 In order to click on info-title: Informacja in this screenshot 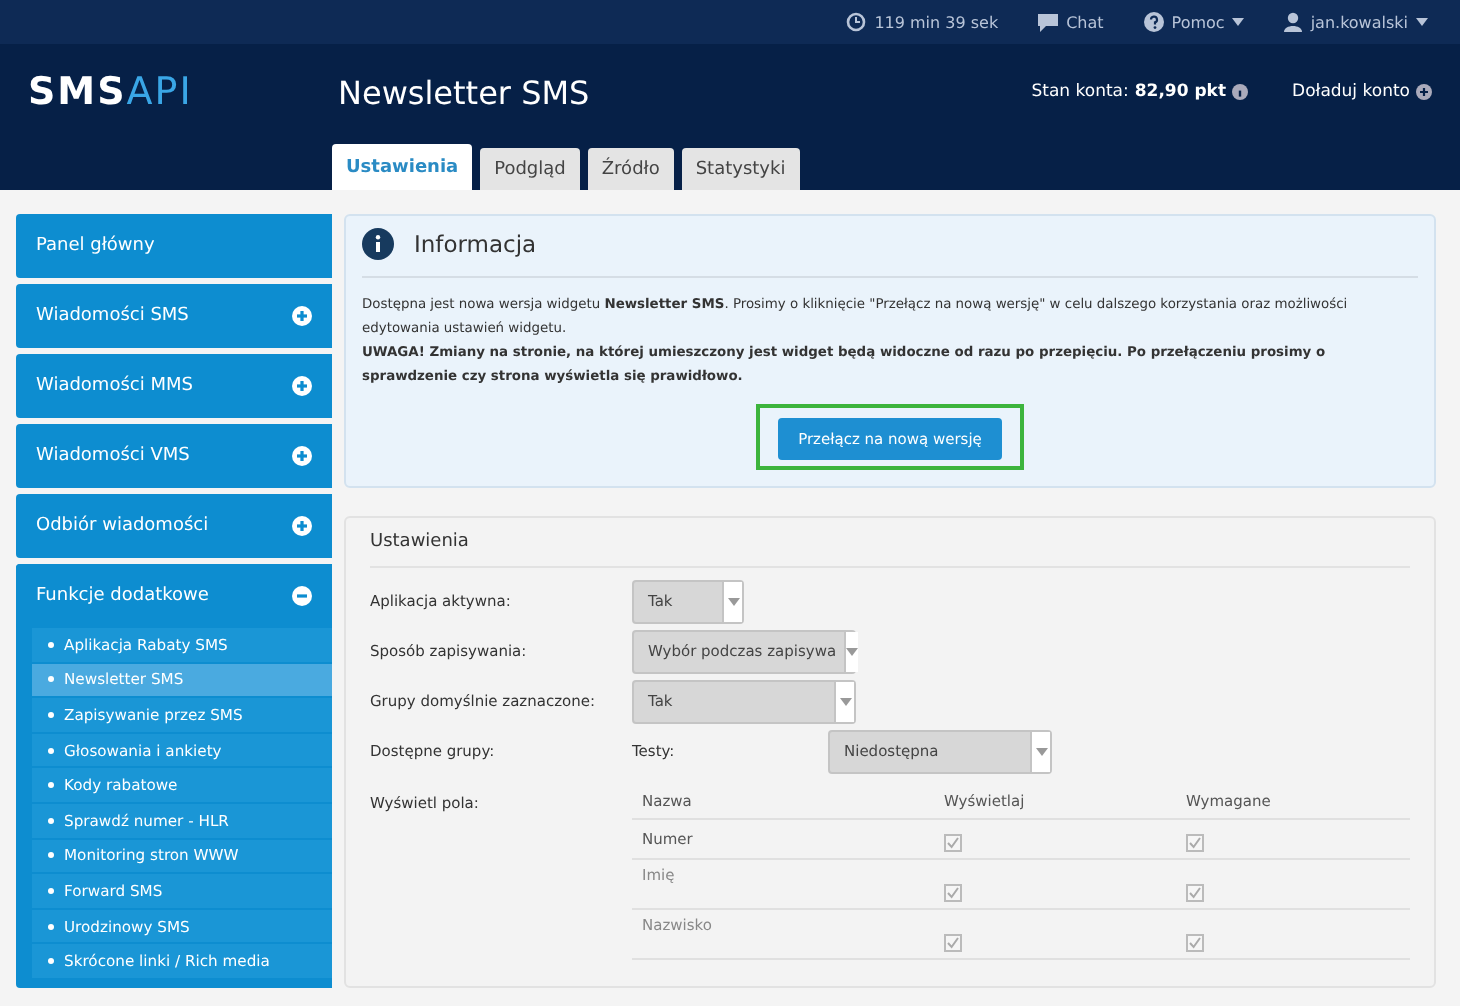, I will do `click(475, 244)`.